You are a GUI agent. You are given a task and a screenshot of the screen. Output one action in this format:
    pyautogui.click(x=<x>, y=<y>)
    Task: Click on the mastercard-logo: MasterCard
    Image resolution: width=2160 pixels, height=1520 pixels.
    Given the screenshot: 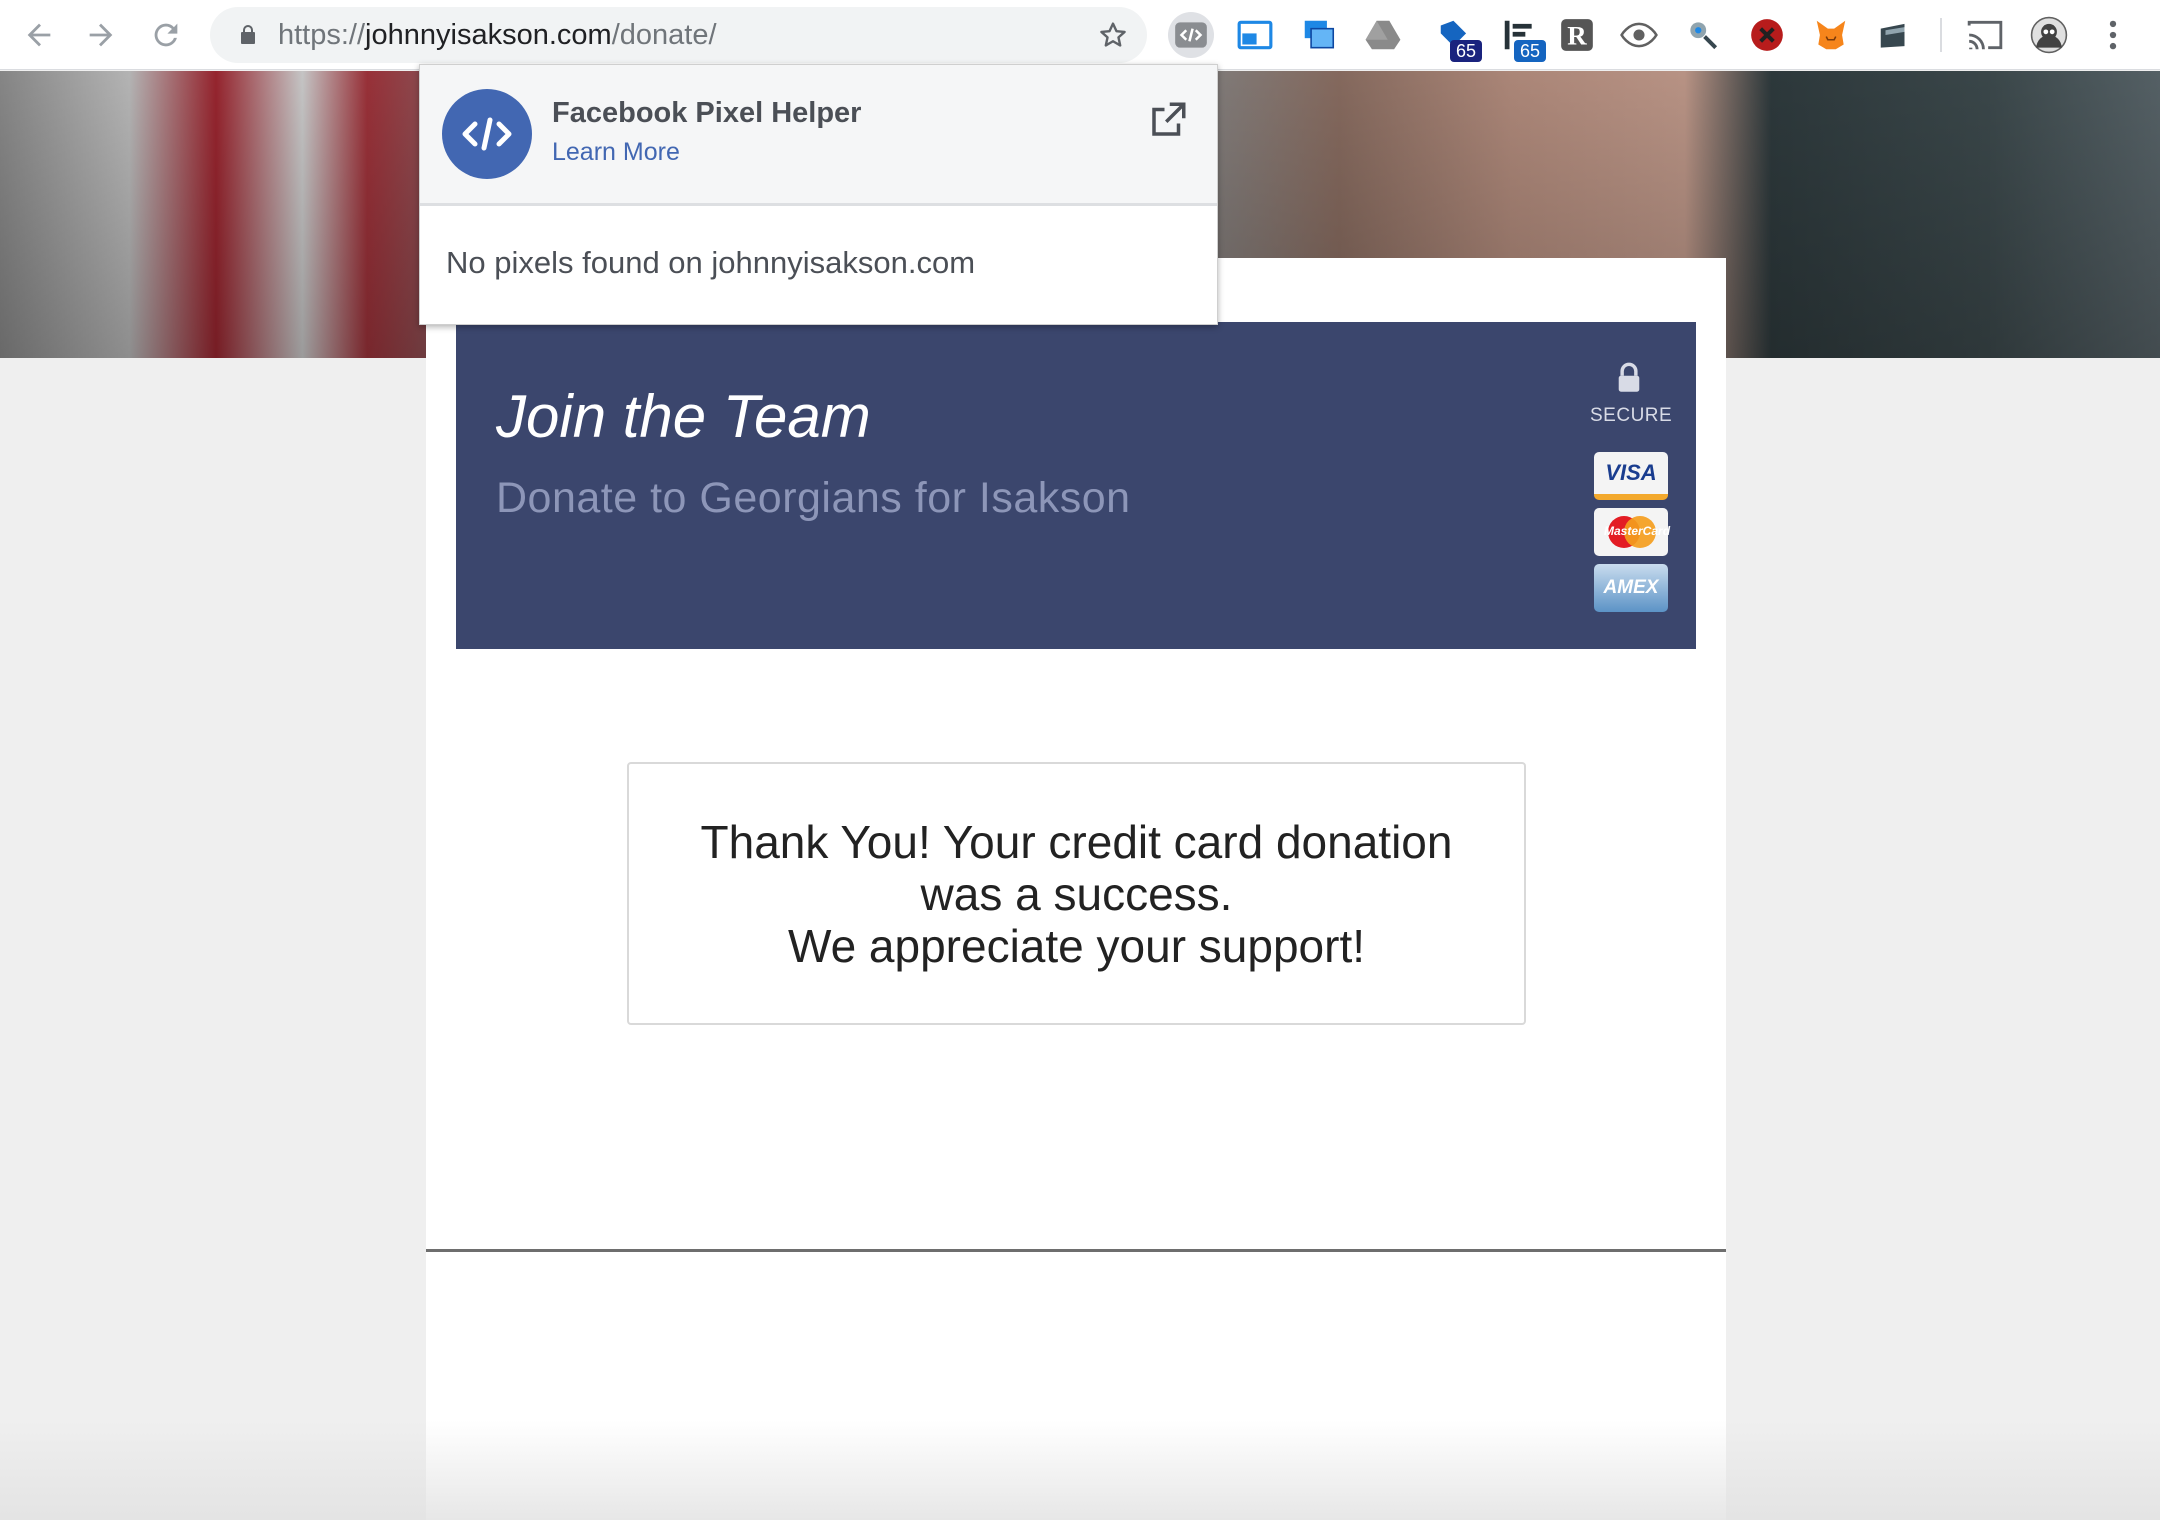 What is the action you would take?
    pyautogui.click(x=1637, y=532)
    